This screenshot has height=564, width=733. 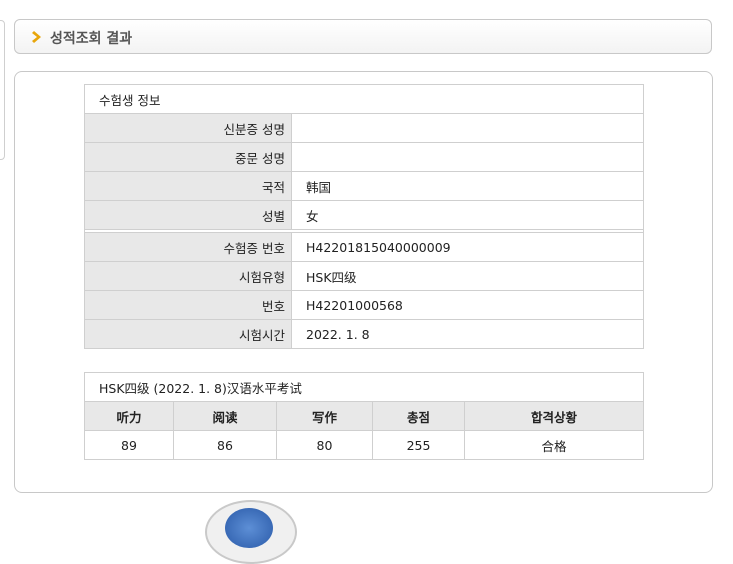 What do you see at coordinates (324, 445) in the screenshot?
I see `score-cell: 80` at bounding box center [324, 445].